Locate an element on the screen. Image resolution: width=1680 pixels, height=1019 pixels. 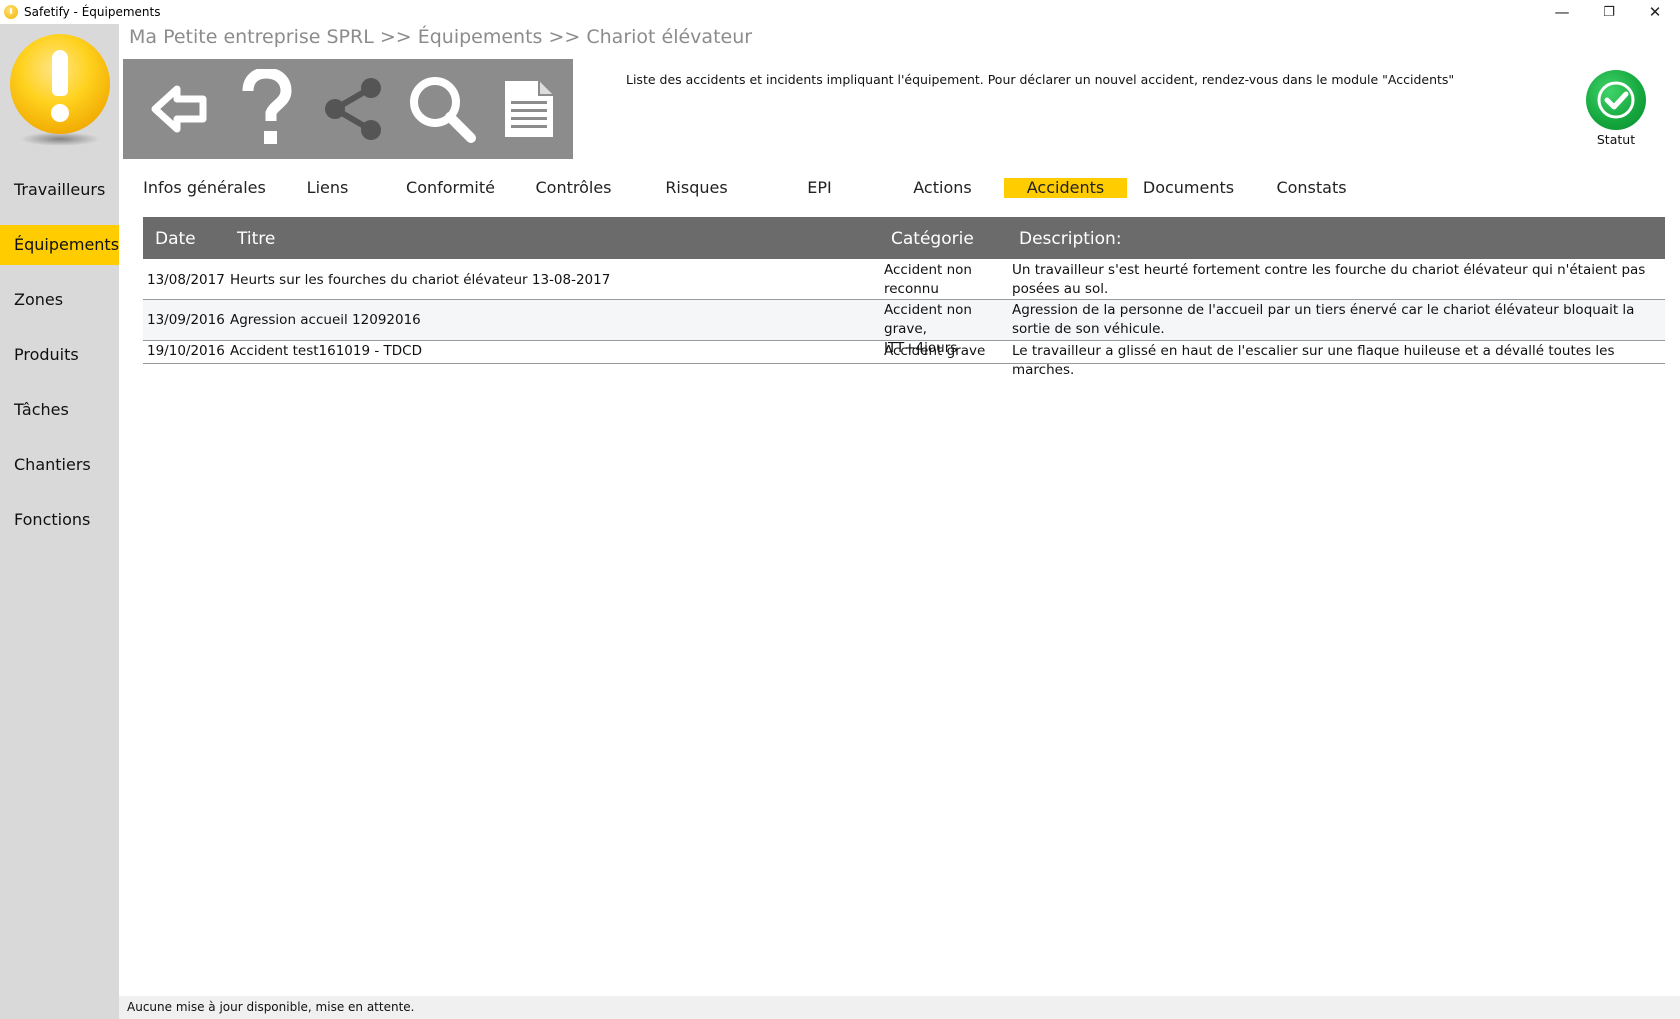
search-icon is located at coordinates (442, 110).